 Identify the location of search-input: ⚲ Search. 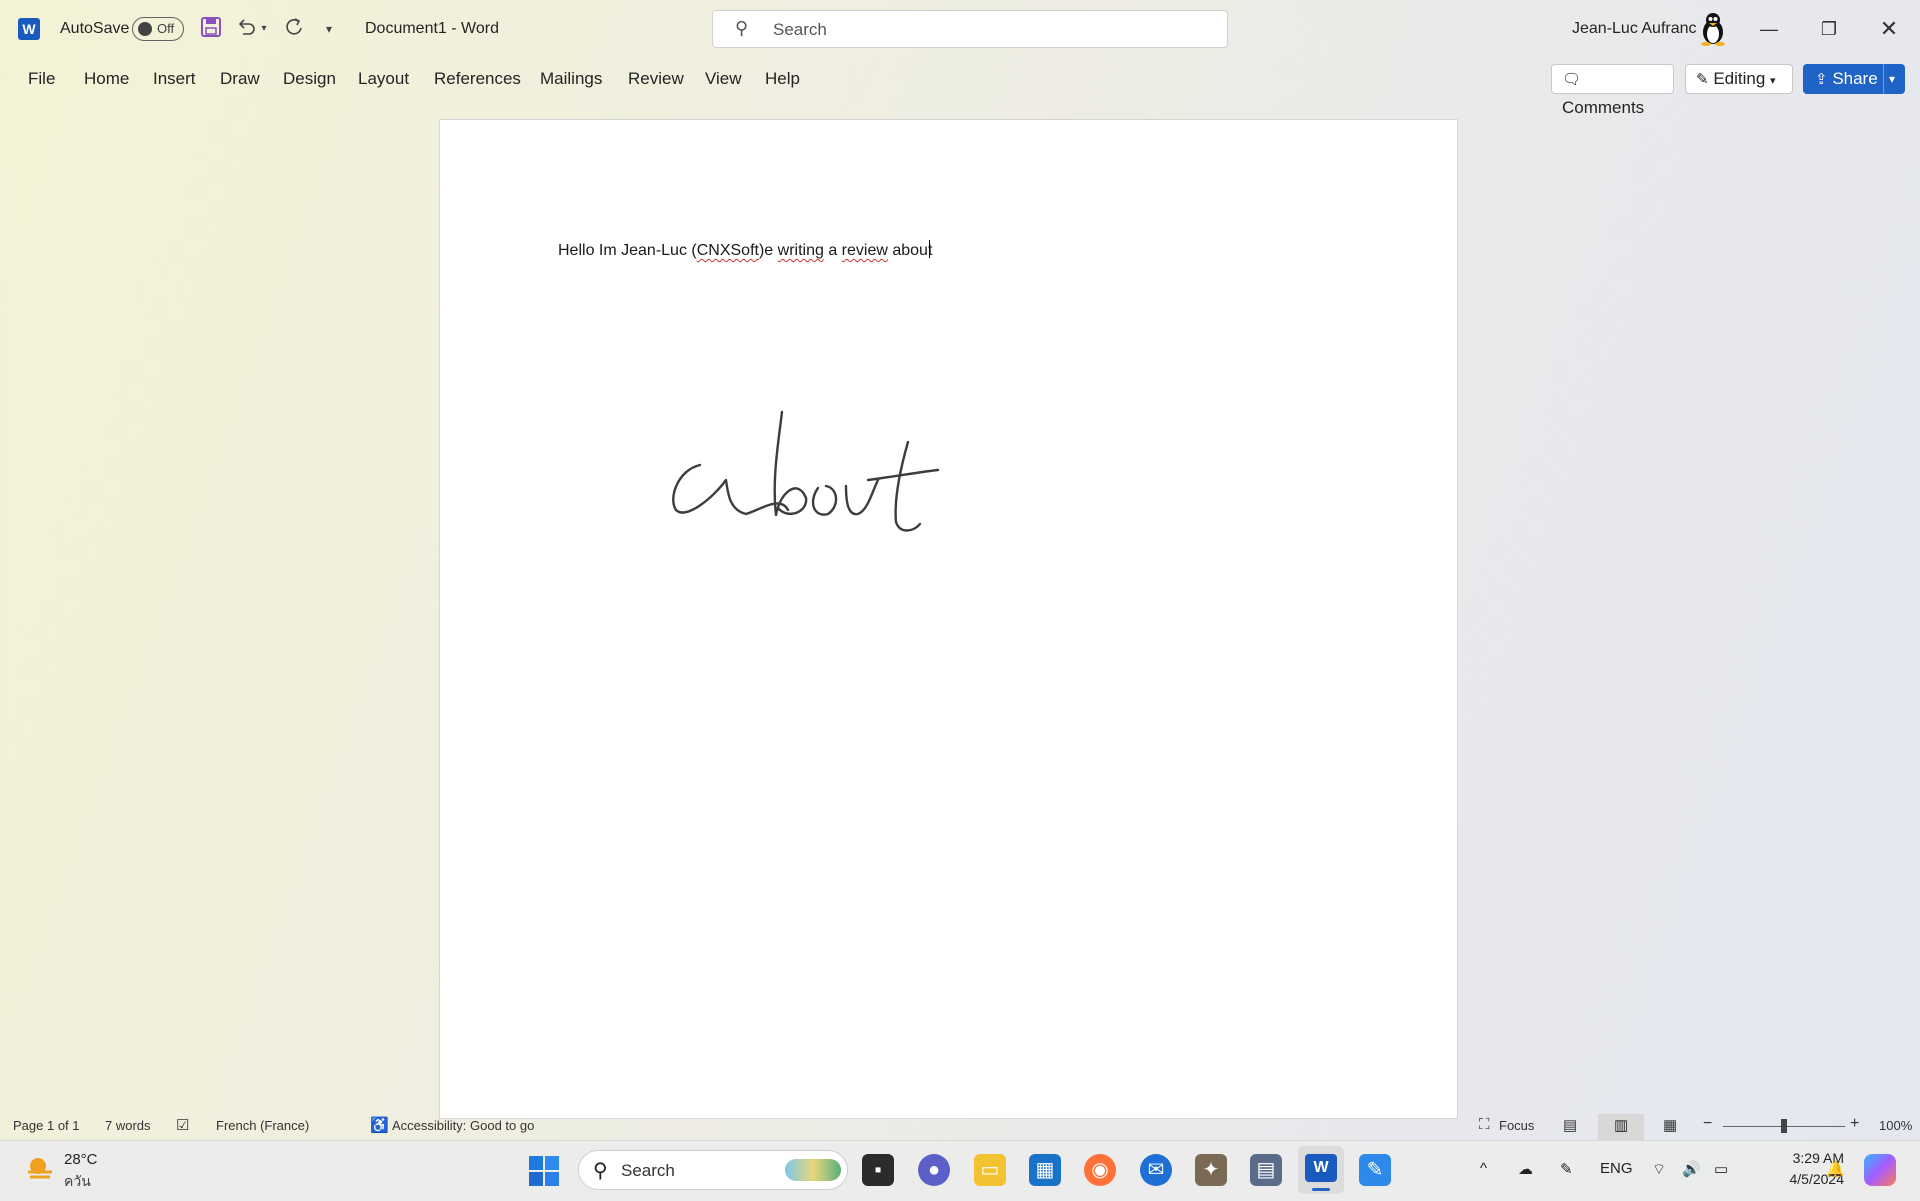
(970, 29).